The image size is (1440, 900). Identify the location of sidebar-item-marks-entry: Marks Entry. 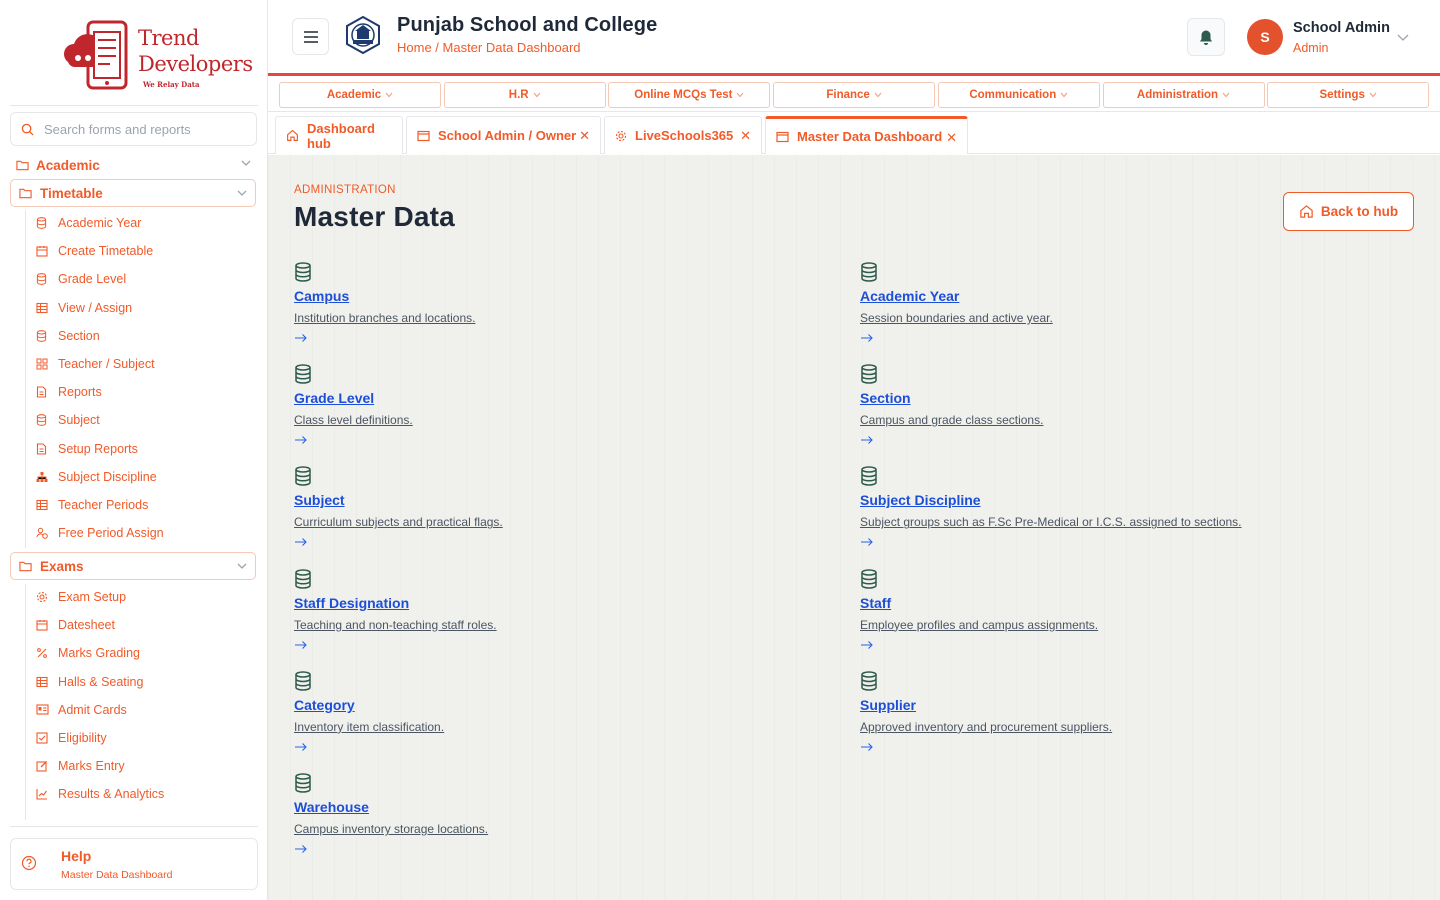
(80, 766).